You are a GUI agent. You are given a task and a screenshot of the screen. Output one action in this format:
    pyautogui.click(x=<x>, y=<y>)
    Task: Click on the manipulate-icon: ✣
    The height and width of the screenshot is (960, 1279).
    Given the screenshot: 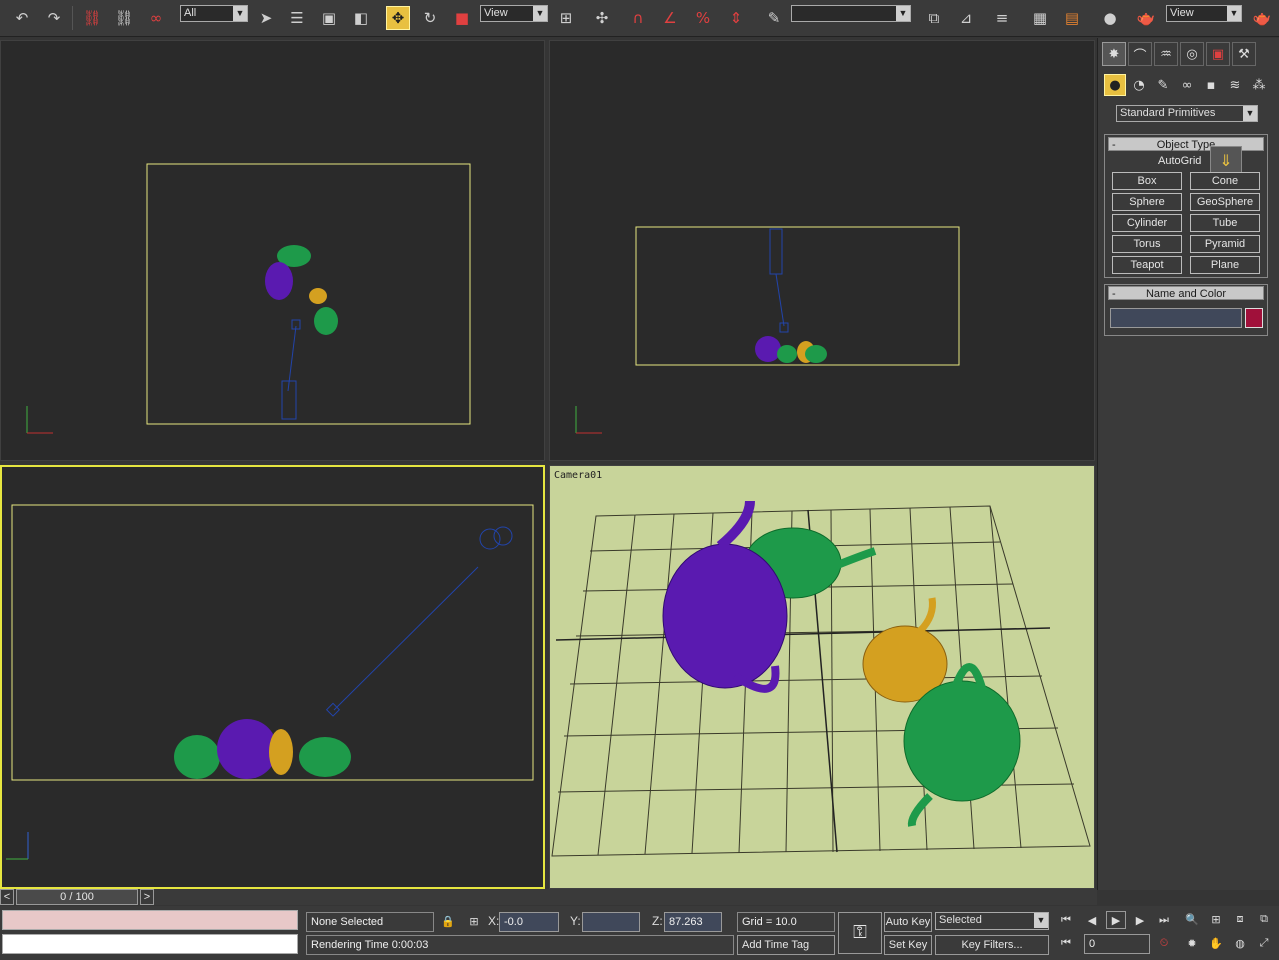 What is the action you would take?
    pyautogui.click(x=602, y=18)
    